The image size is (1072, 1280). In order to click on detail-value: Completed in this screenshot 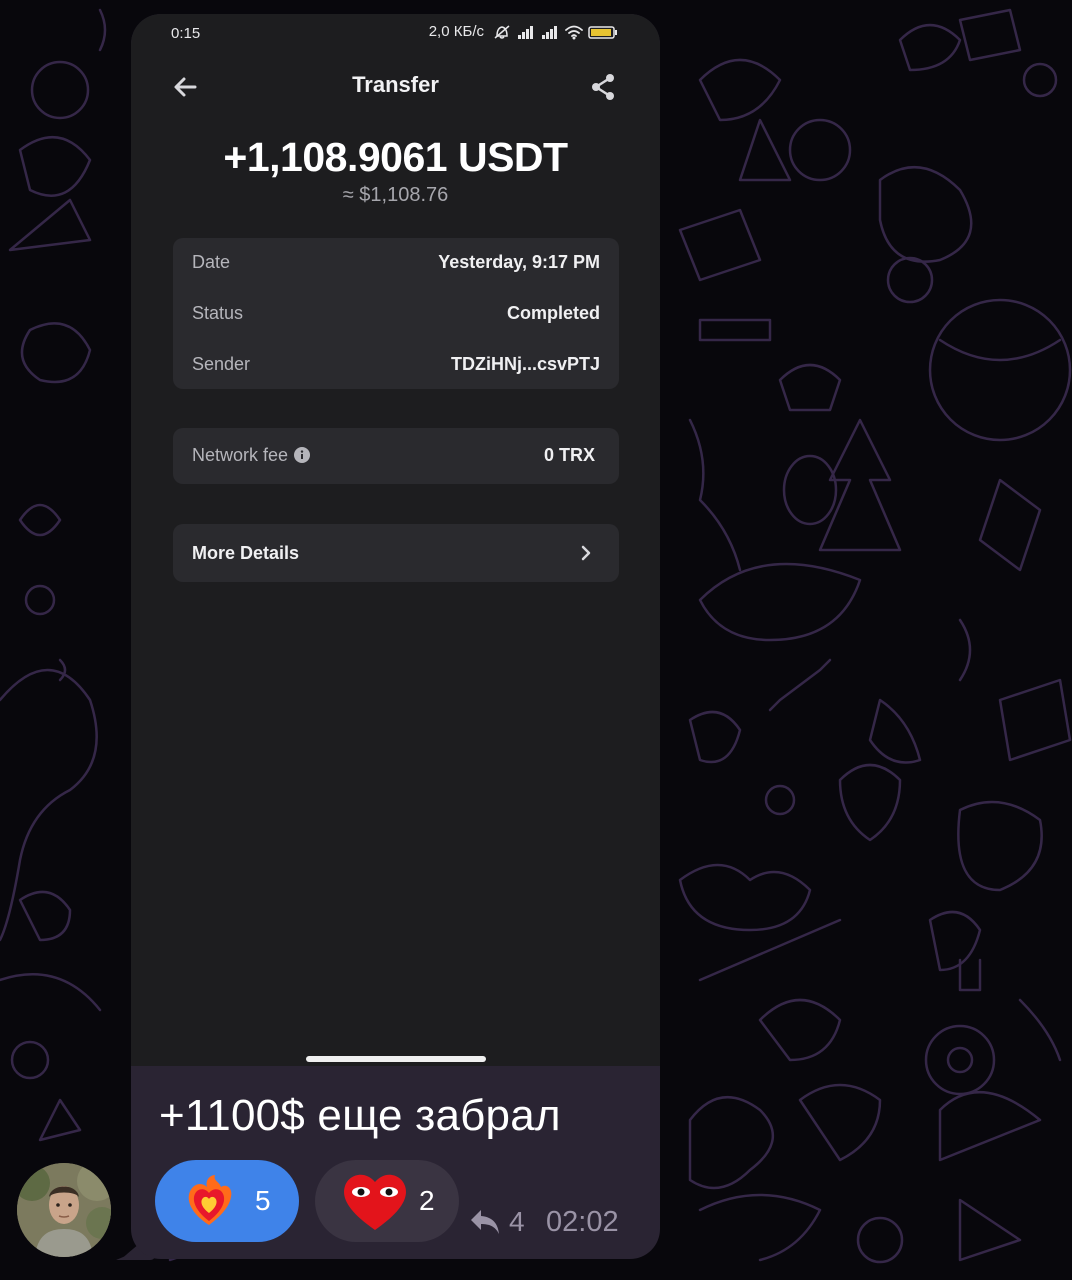, I will do `click(553, 313)`.